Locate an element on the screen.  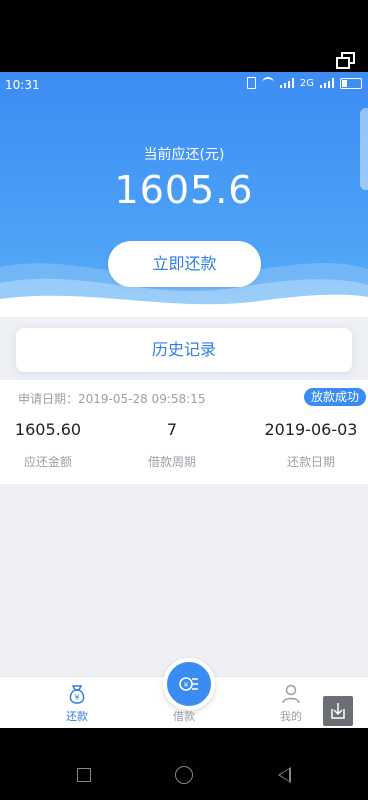
user-icon is located at coordinates (291, 694).